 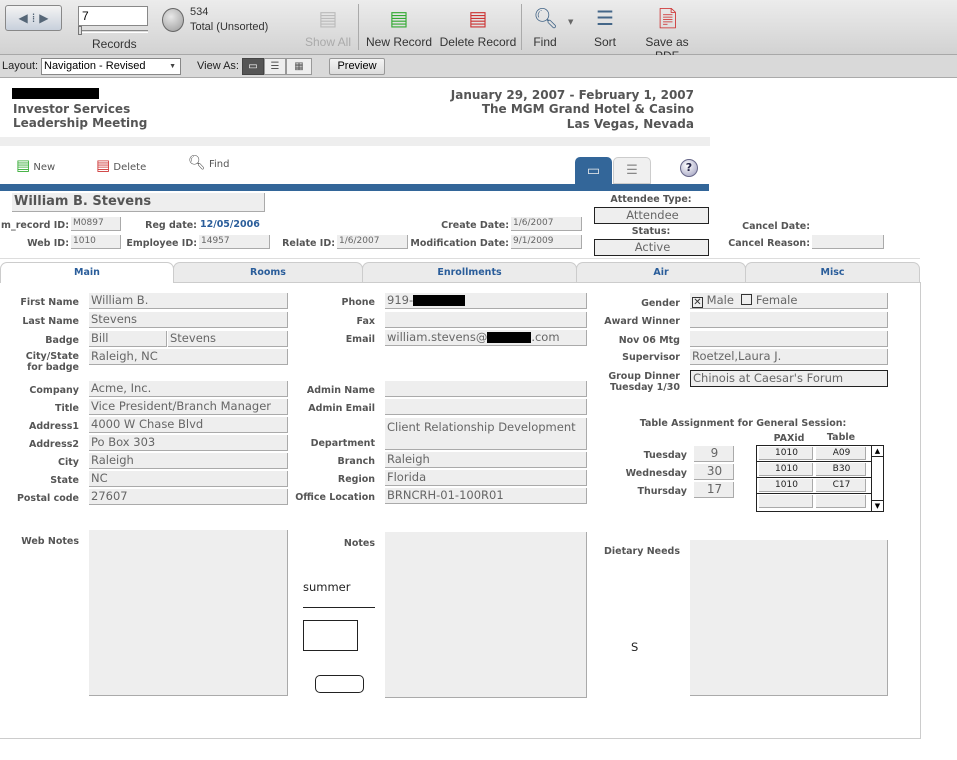 I want to click on thursday-field: 17, so click(x=714, y=490).